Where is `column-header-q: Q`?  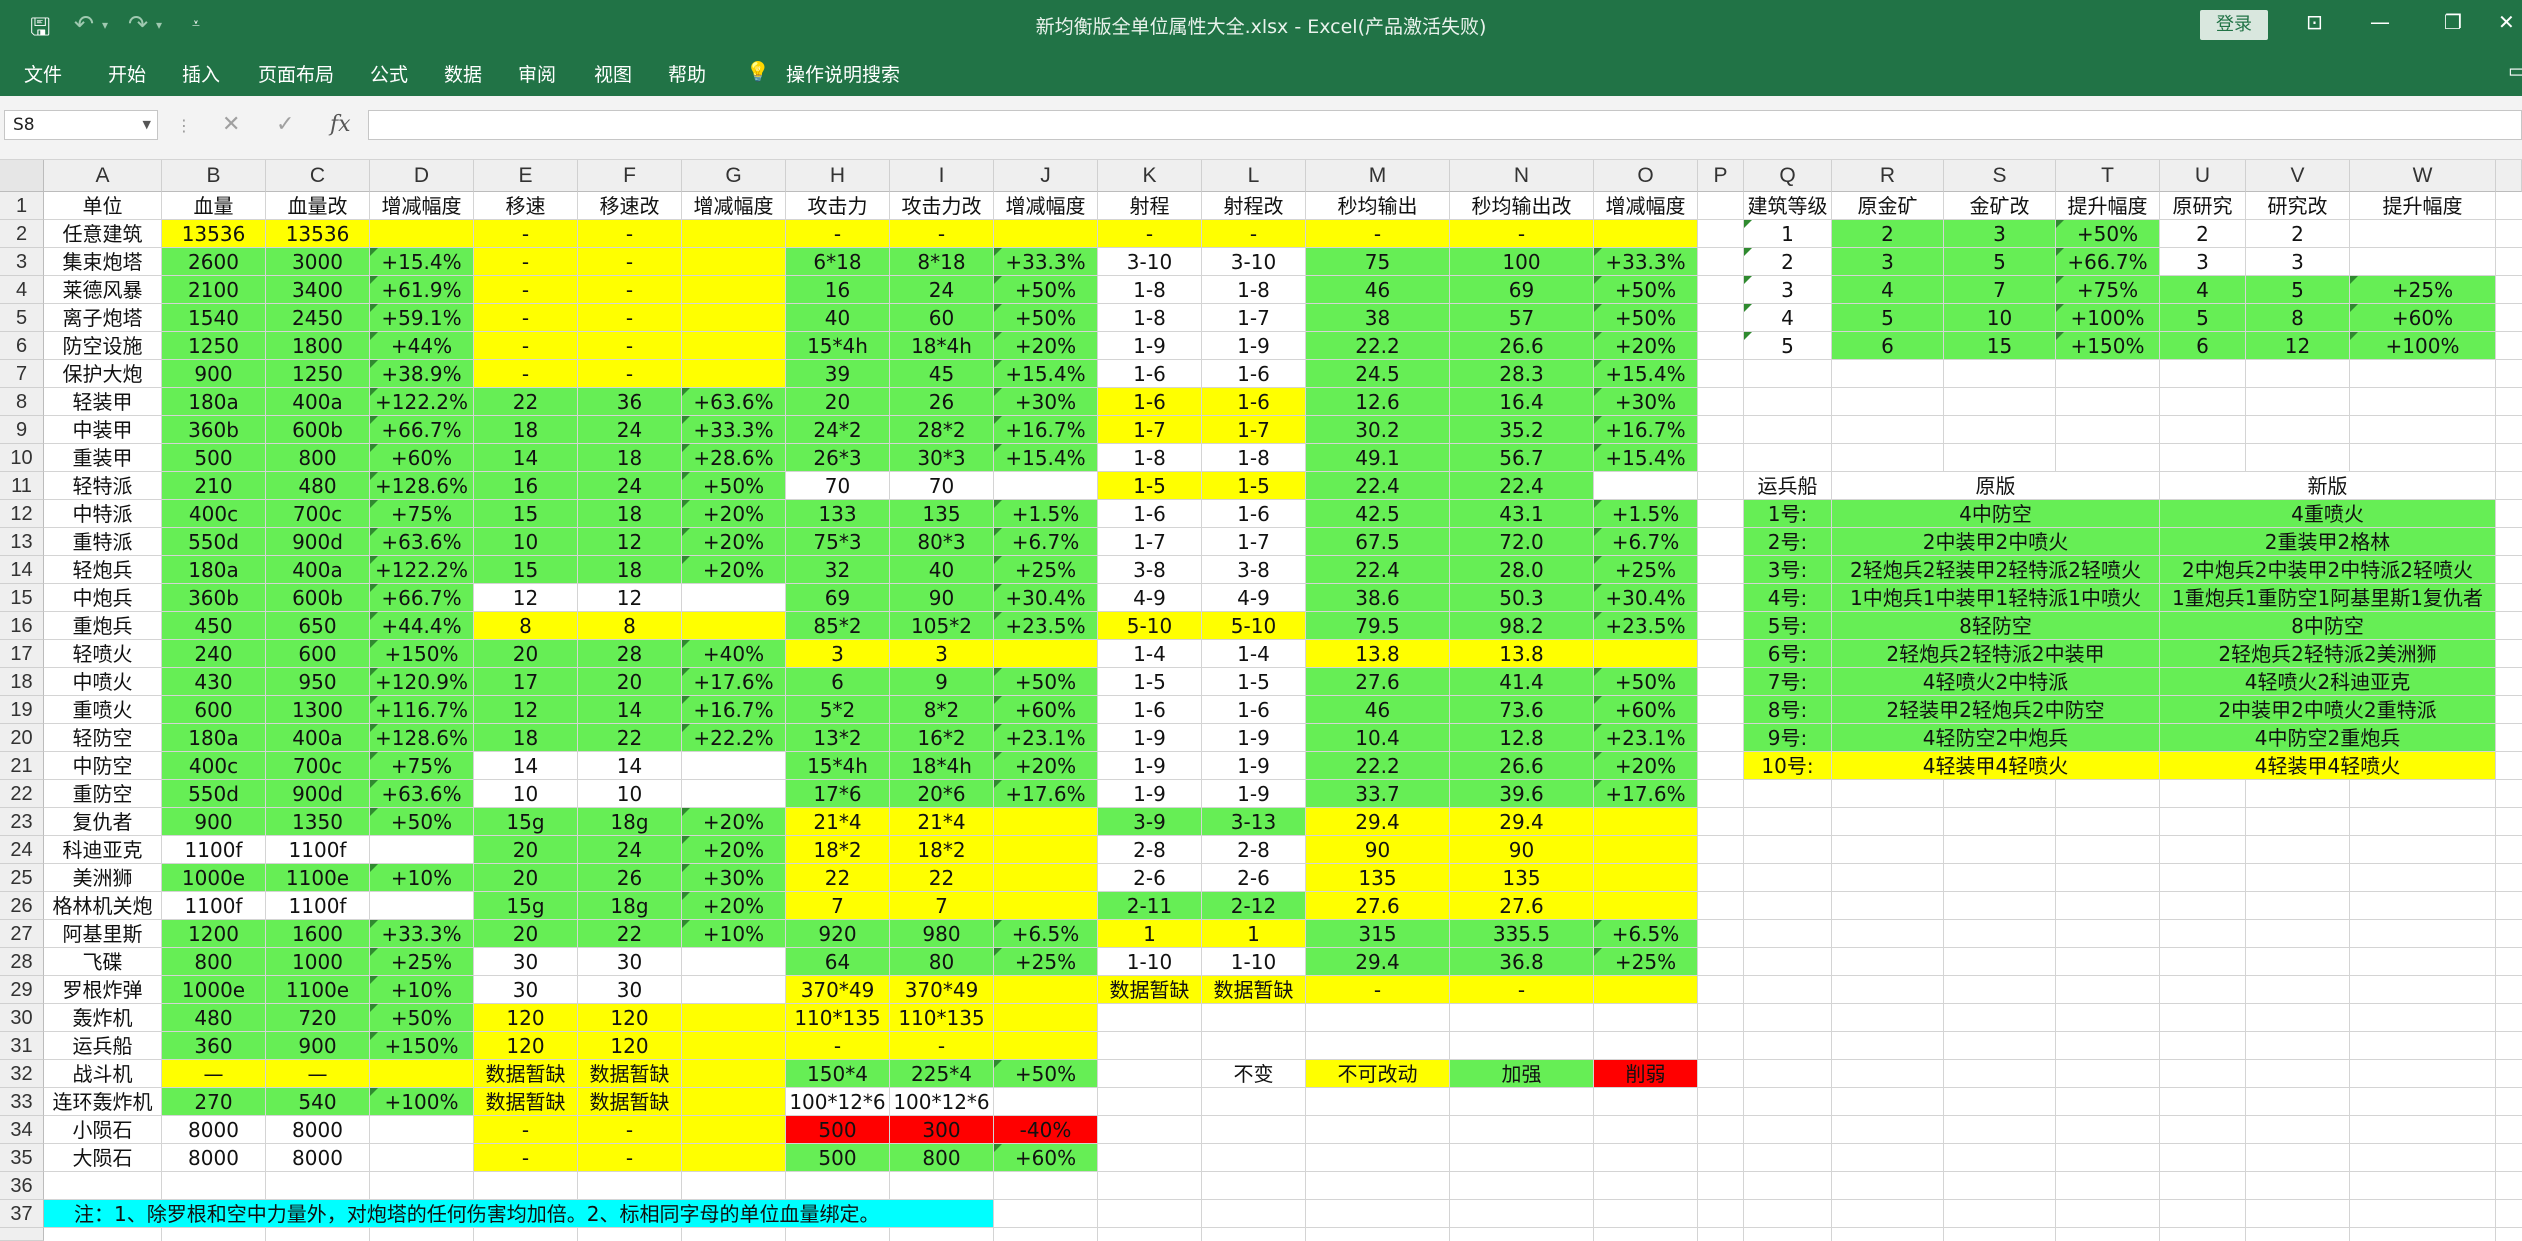 column-header-q: Q is located at coordinates (1788, 176).